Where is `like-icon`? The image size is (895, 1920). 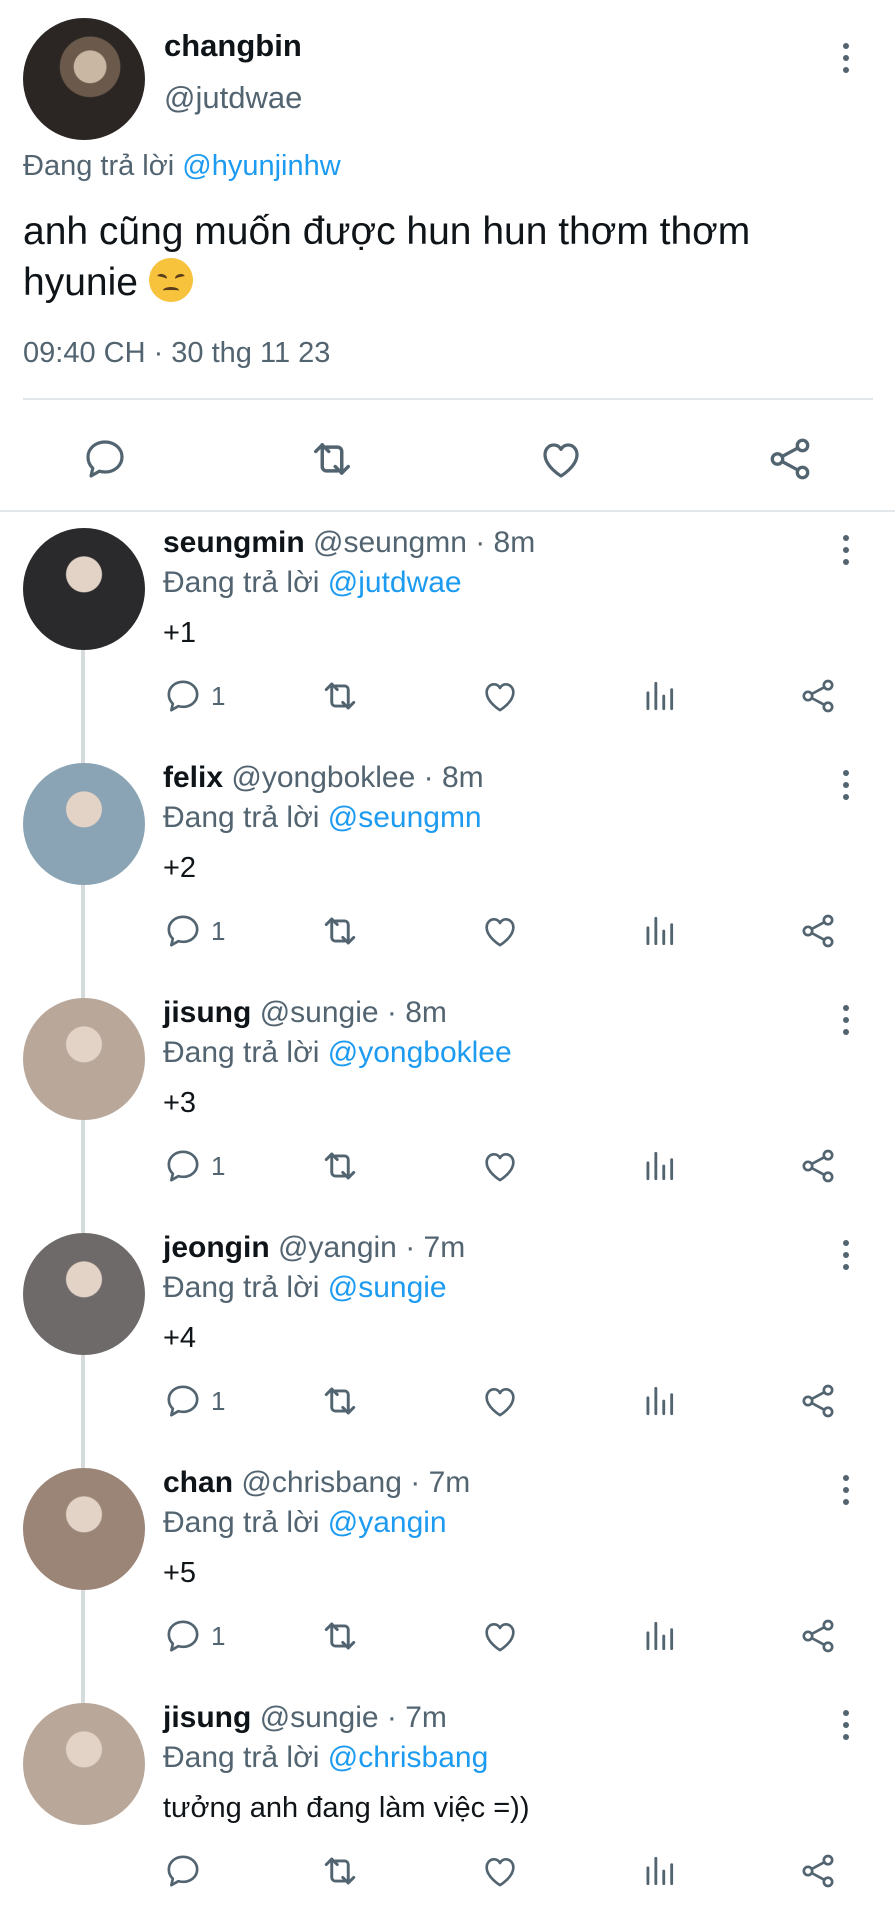 like-icon is located at coordinates (500, 1402).